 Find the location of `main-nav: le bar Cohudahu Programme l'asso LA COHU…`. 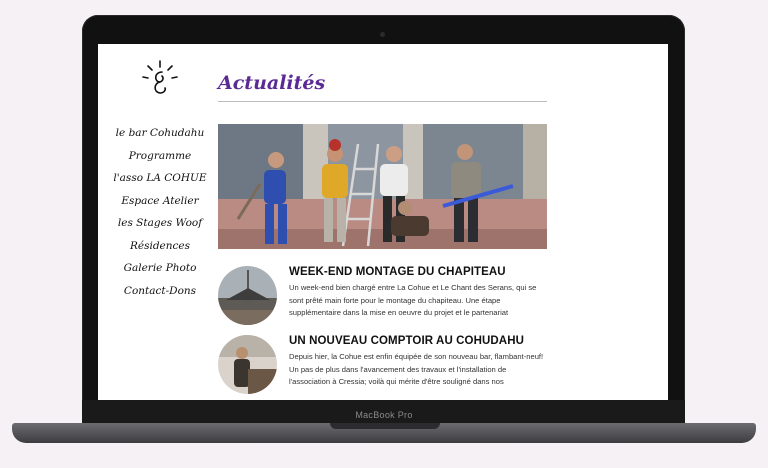

main-nav: le bar Cohudahu Programme l'asso LA COHU… is located at coordinates (160, 212).